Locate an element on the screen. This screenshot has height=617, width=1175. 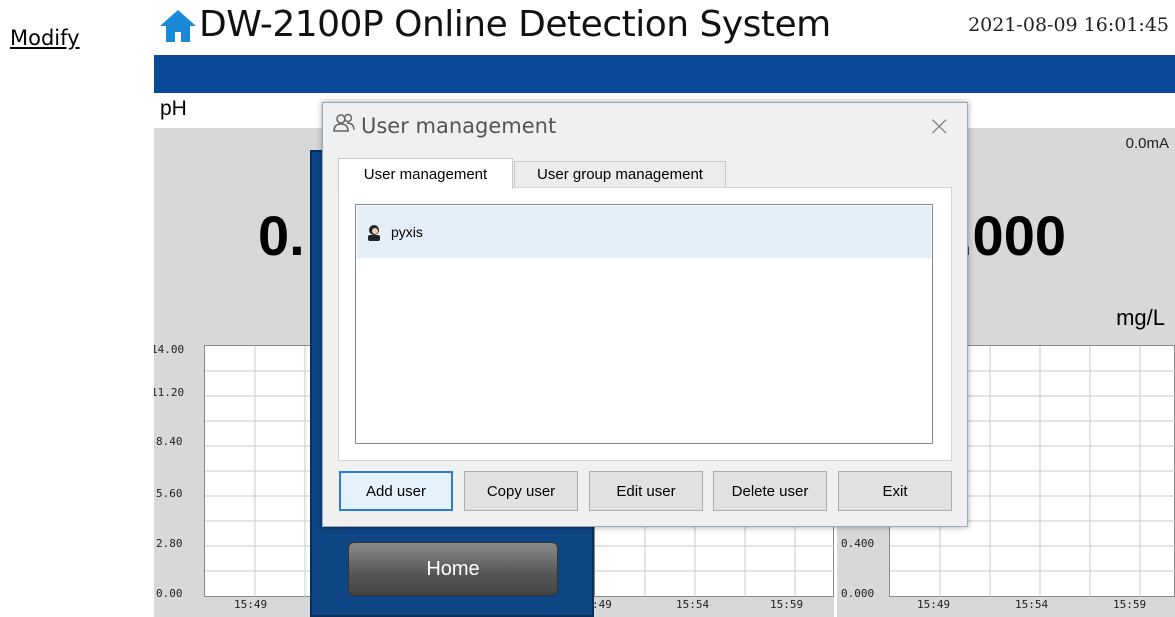
ph-ytick: 2.80 is located at coordinates (169, 543).